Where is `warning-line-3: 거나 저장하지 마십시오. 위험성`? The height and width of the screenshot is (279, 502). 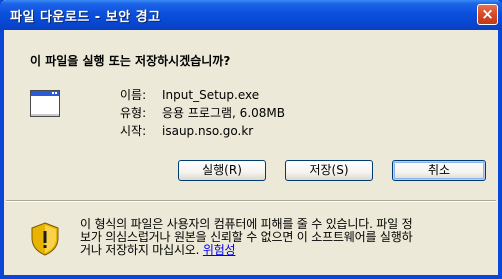
warning-line-3: 거나 저장하지 마십시오. 위험성 is located at coordinates (283, 250).